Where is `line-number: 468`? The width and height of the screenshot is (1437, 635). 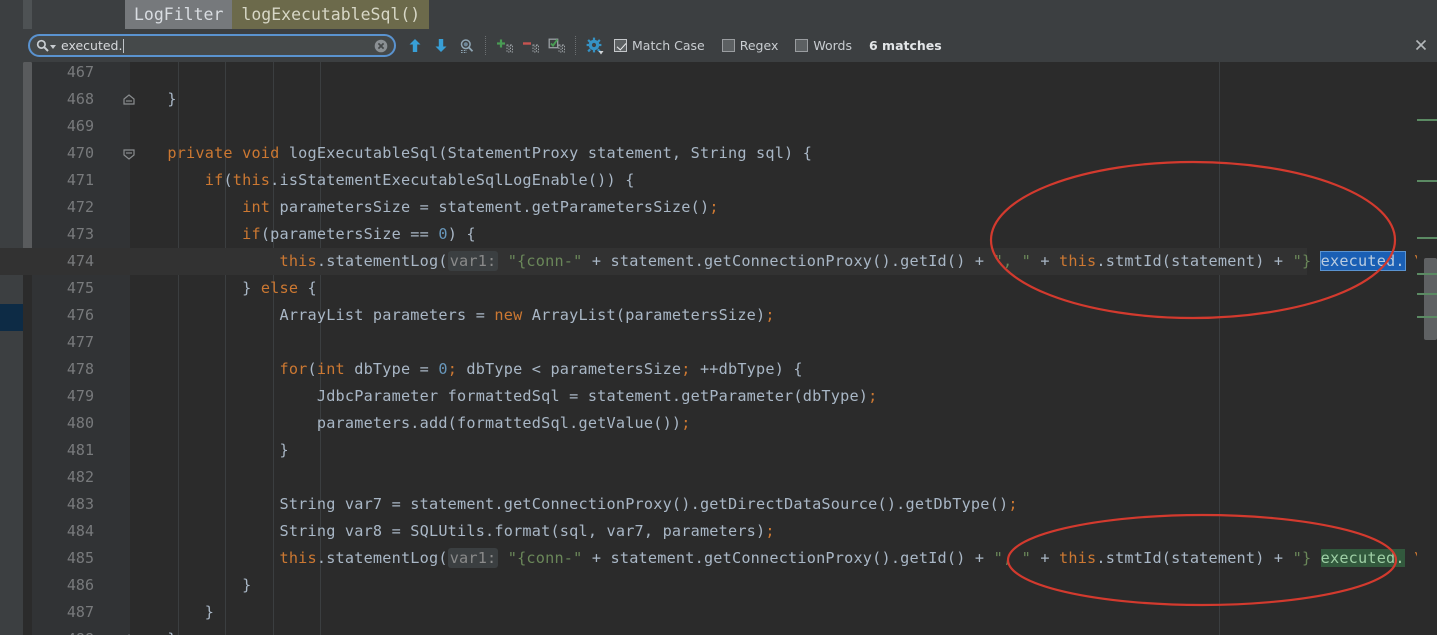 line-number: 468 is located at coordinates (80, 99).